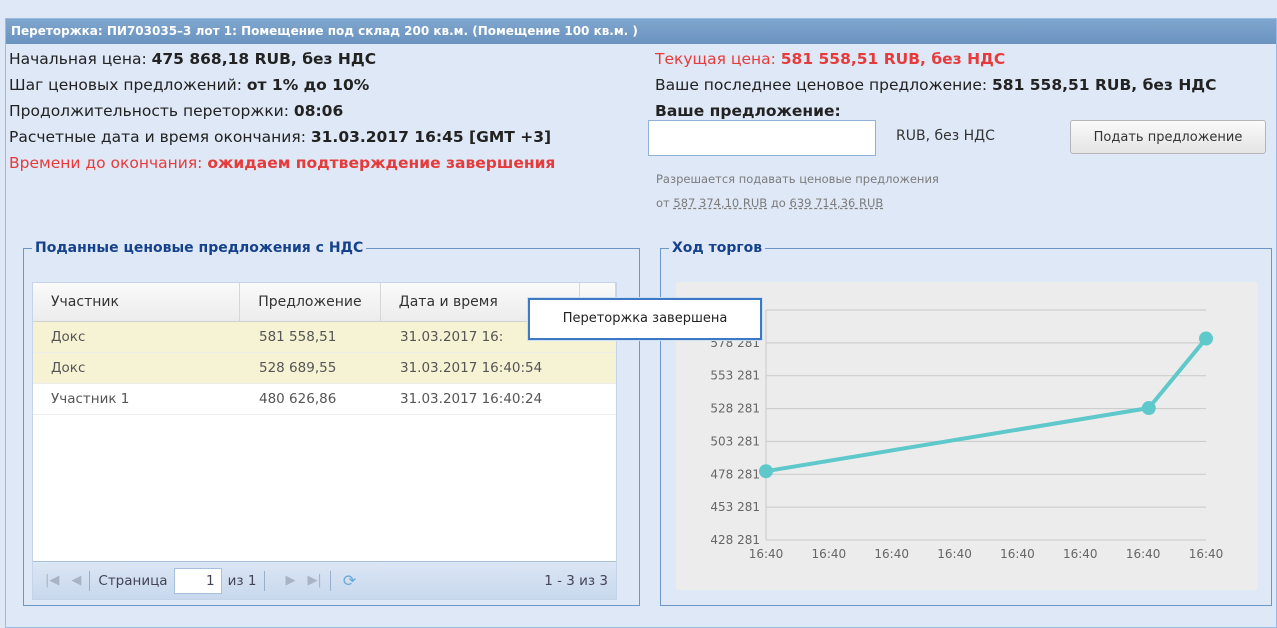 The image size is (1277, 628). I want to click on y-tick-label: 553 281, so click(735, 376).